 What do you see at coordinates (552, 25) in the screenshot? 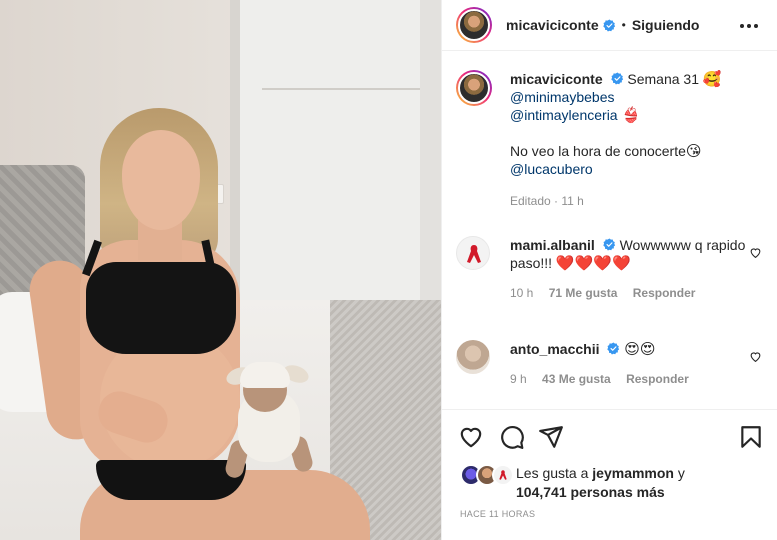
I see `author-username: micaviciconte` at bounding box center [552, 25].